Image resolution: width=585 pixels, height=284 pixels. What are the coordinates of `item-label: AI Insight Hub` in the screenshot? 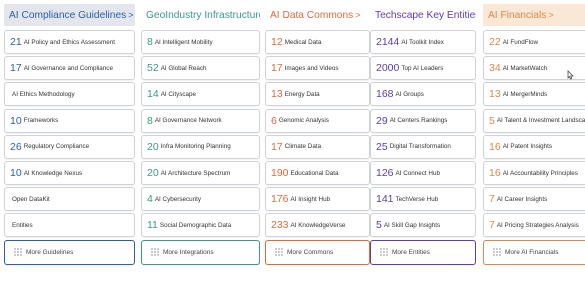 It's located at (310, 199).